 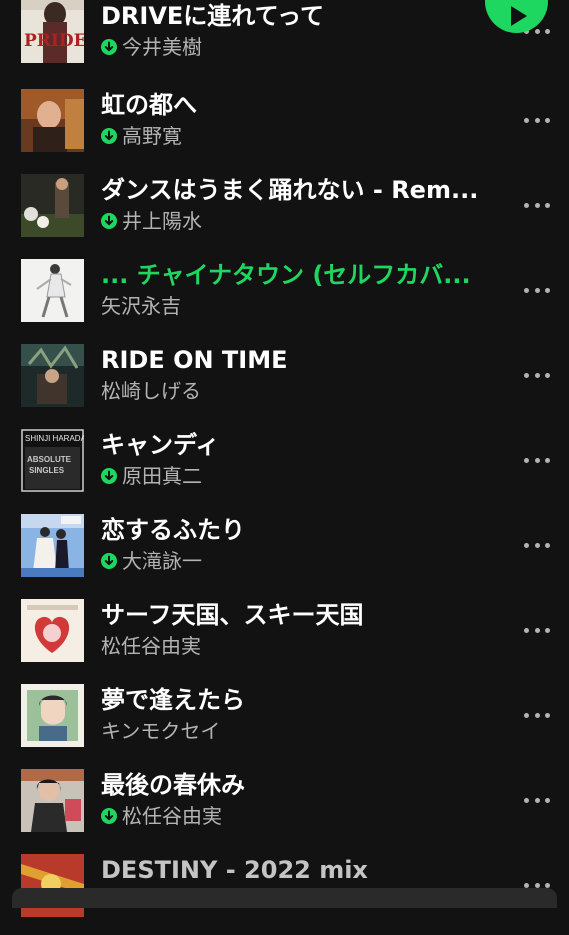 I want to click on track-artist-line: 高野寛, so click(x=141, y=136).